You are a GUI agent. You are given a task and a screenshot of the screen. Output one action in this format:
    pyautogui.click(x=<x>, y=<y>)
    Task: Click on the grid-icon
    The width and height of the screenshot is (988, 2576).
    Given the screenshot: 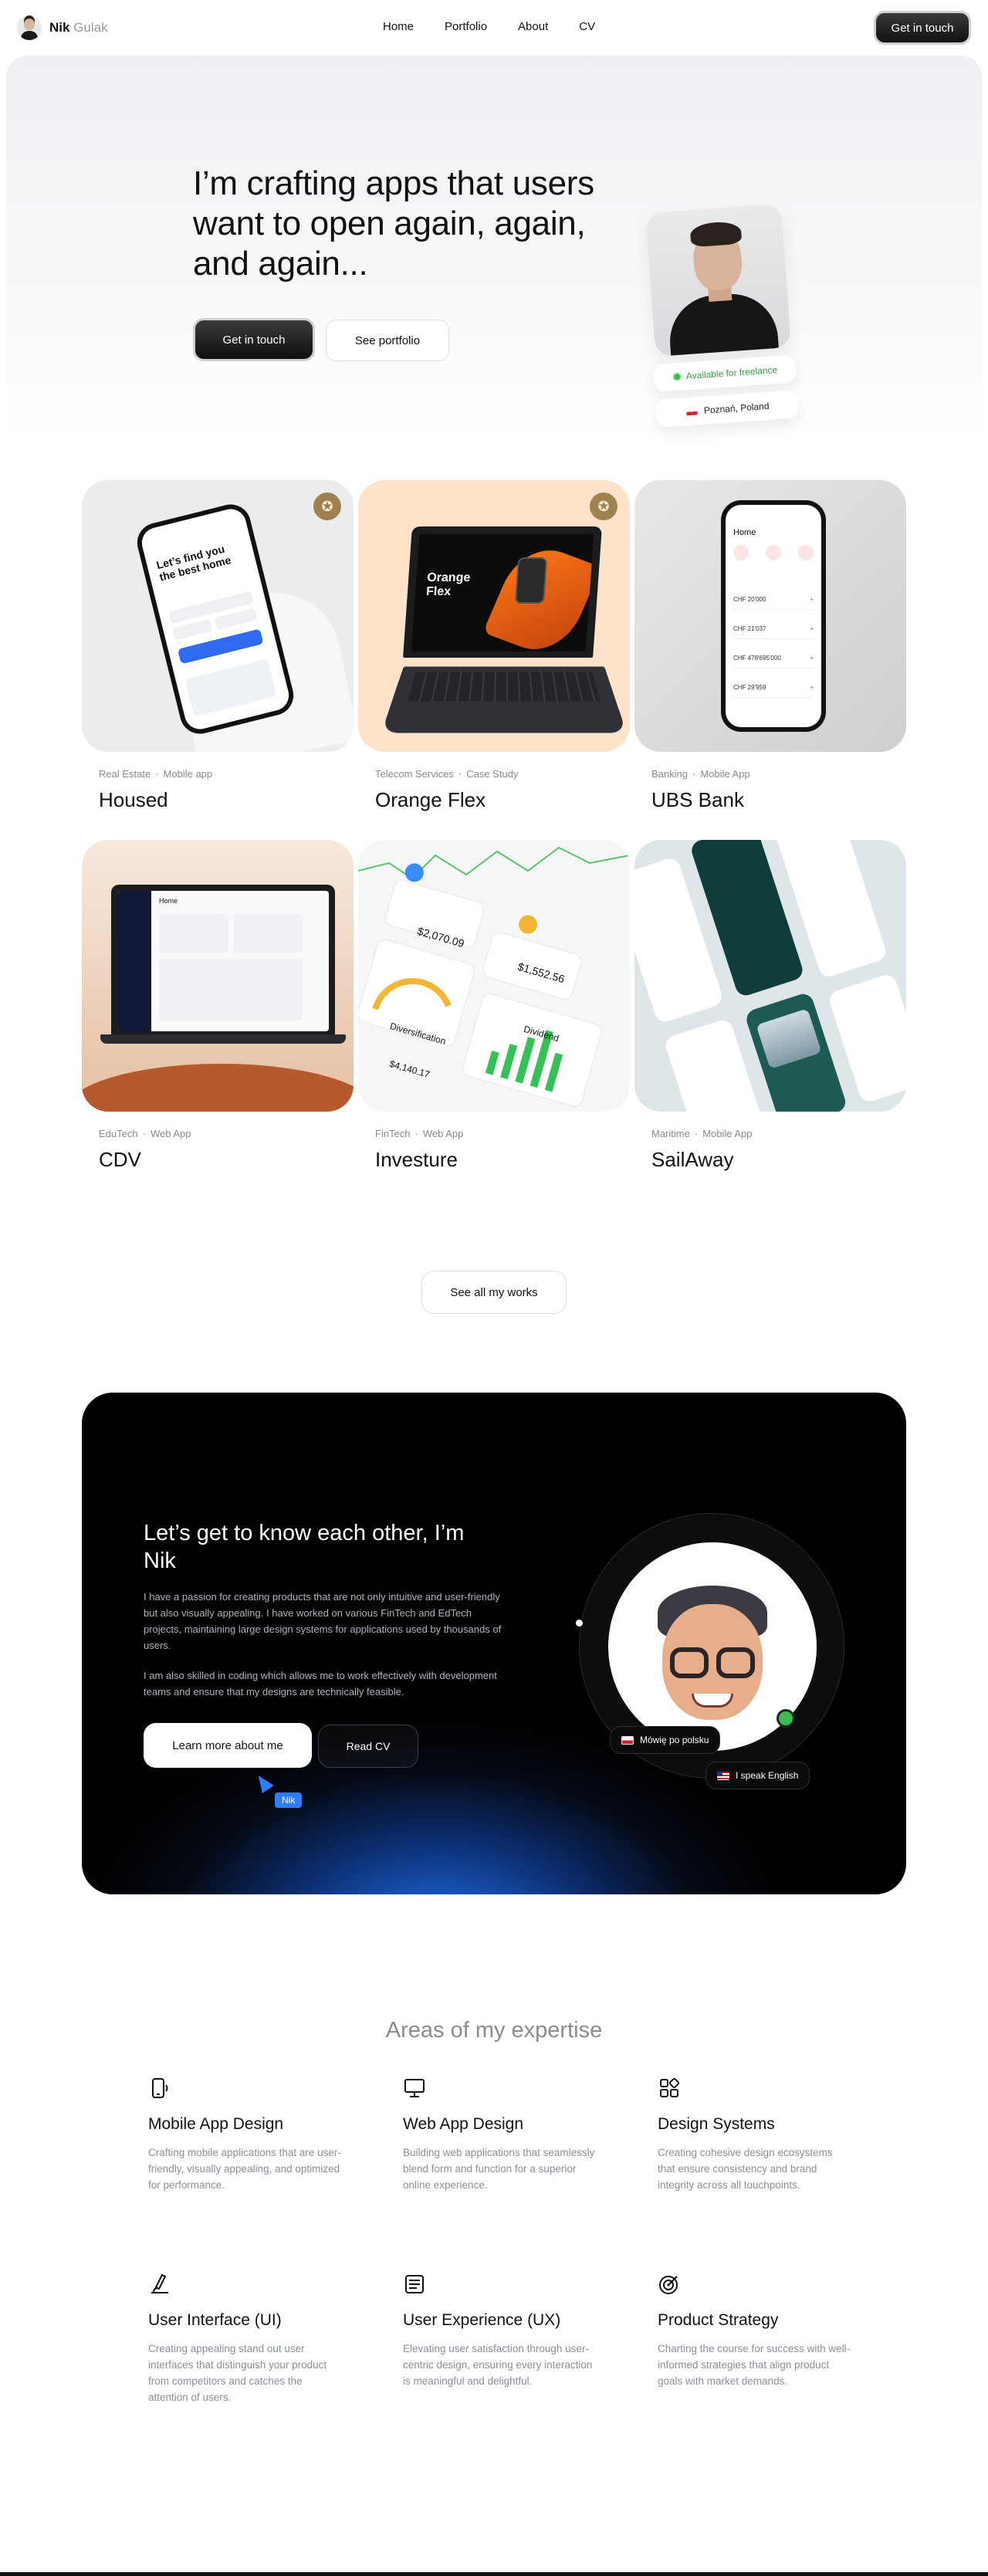 What is the action you would take?
    pyautogui.click(x=670, y=2087)
    